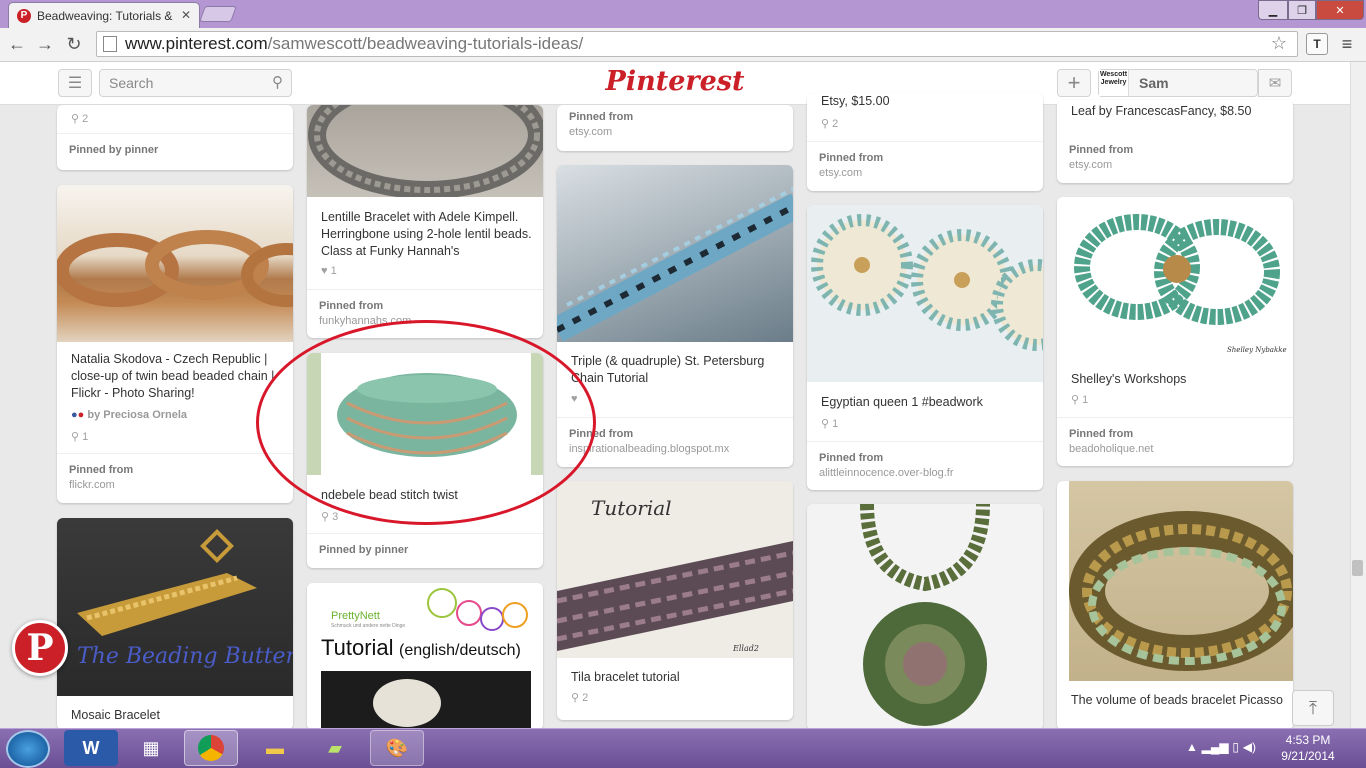  Describe the element at coordinates (1357, 568) in the screenshot. I see `scrollbar-thumb` at that location.